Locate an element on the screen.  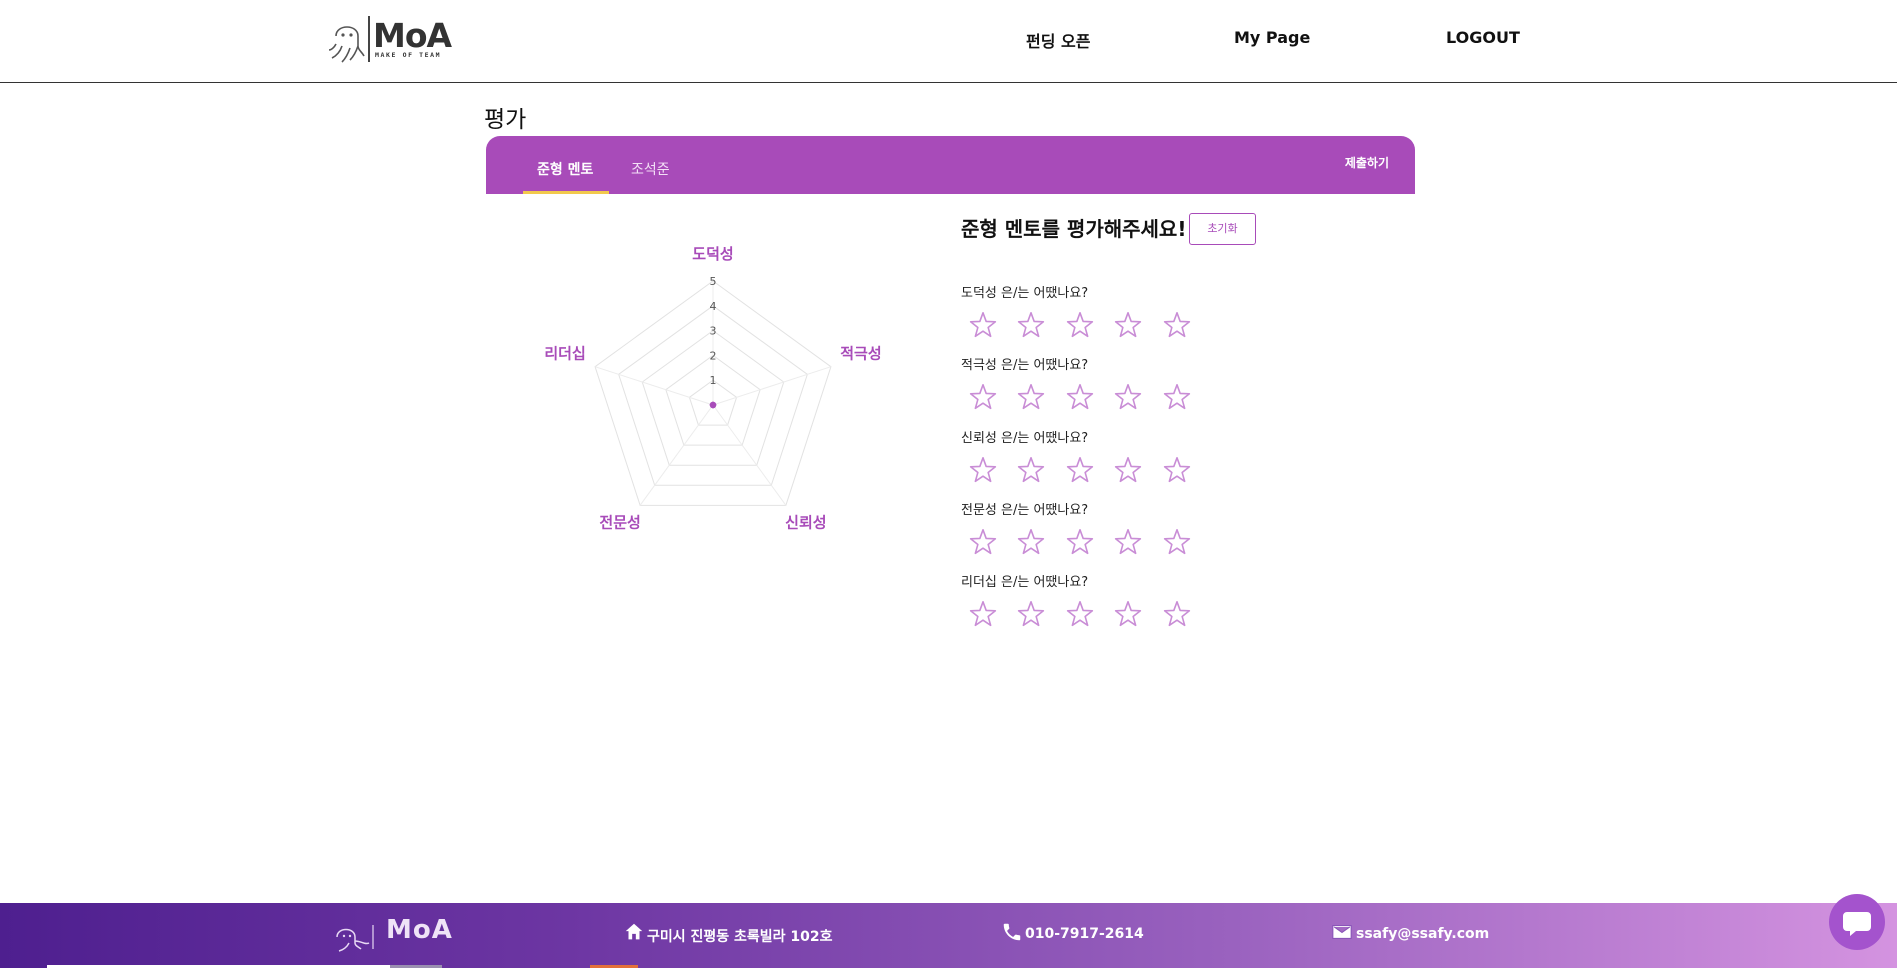
radar-chart: 1 2 3 4 5 도덕성적극성신뢰성 전문성 리더십 is located at coordinates (712, 388).